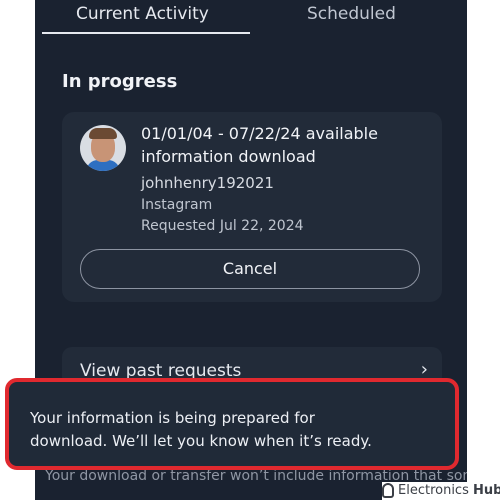  Describe the element at coordinates (142, 14) in the screenshot. I see `tab-current-activity: Current Activity` at that location.